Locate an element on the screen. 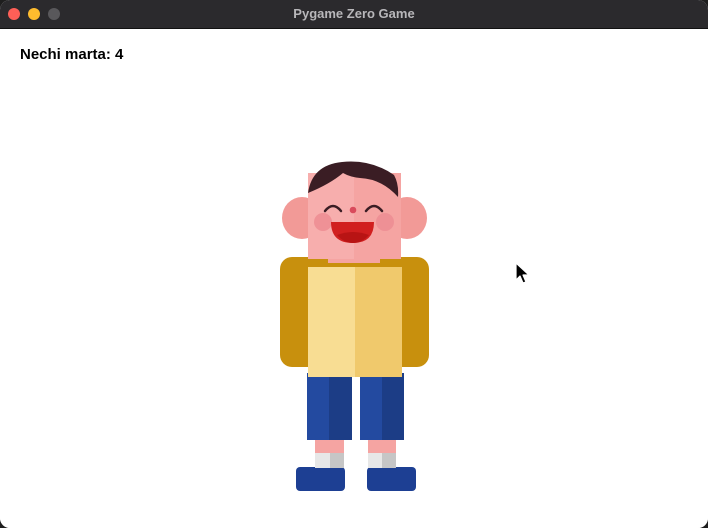 The width and height of the screenshot is (708, 528). nose is located at coordinates (353, 210).